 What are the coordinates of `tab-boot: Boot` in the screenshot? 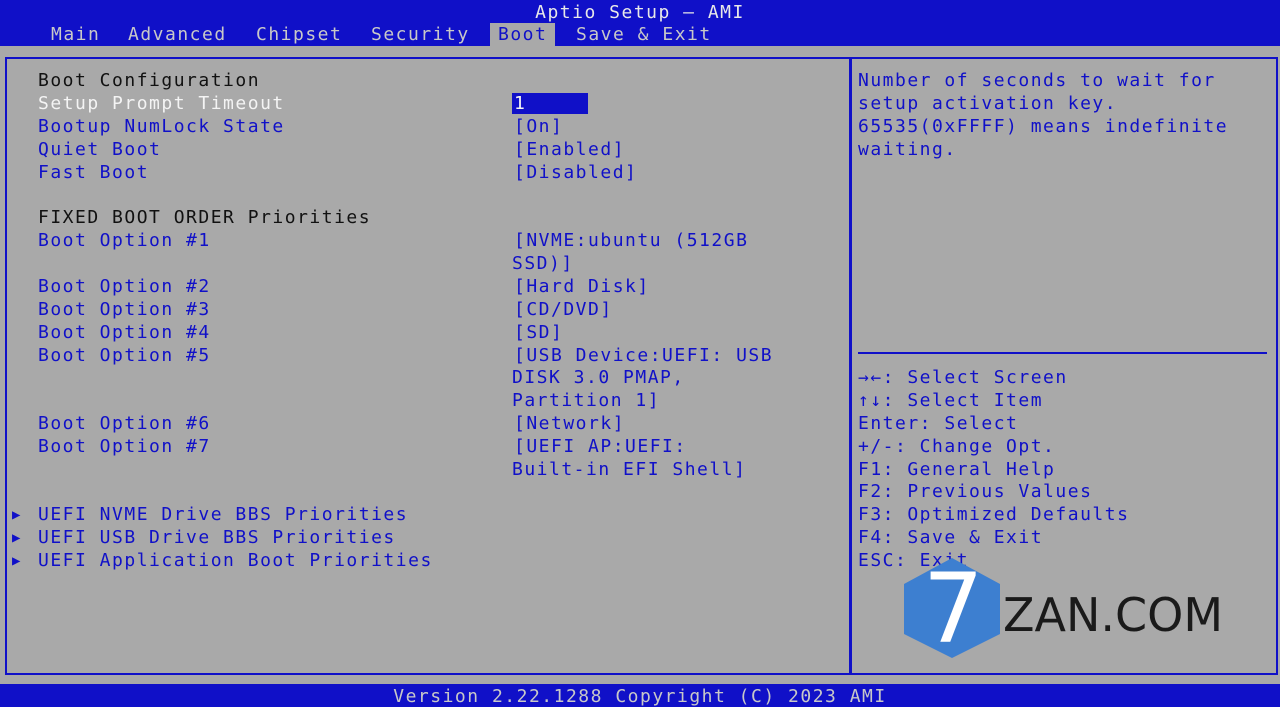 It's located at (523, 34).